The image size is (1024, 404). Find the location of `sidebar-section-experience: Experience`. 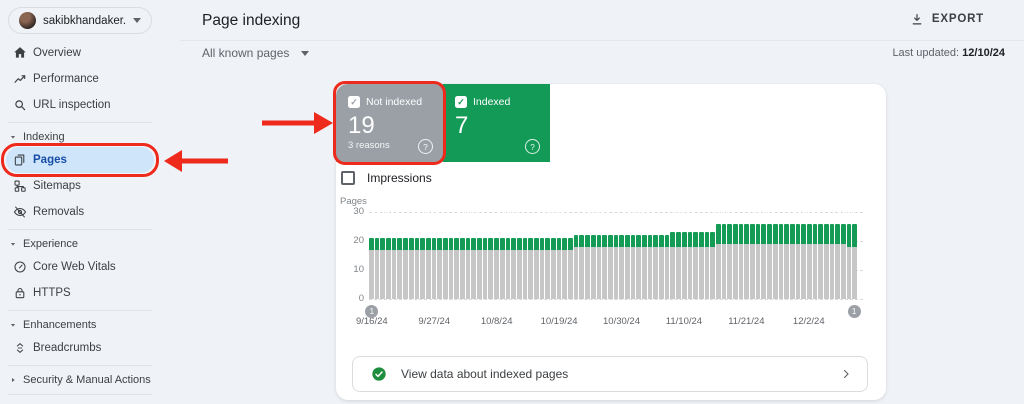

sidebar-section-experience: Experience is located at coordinates (80, 244).